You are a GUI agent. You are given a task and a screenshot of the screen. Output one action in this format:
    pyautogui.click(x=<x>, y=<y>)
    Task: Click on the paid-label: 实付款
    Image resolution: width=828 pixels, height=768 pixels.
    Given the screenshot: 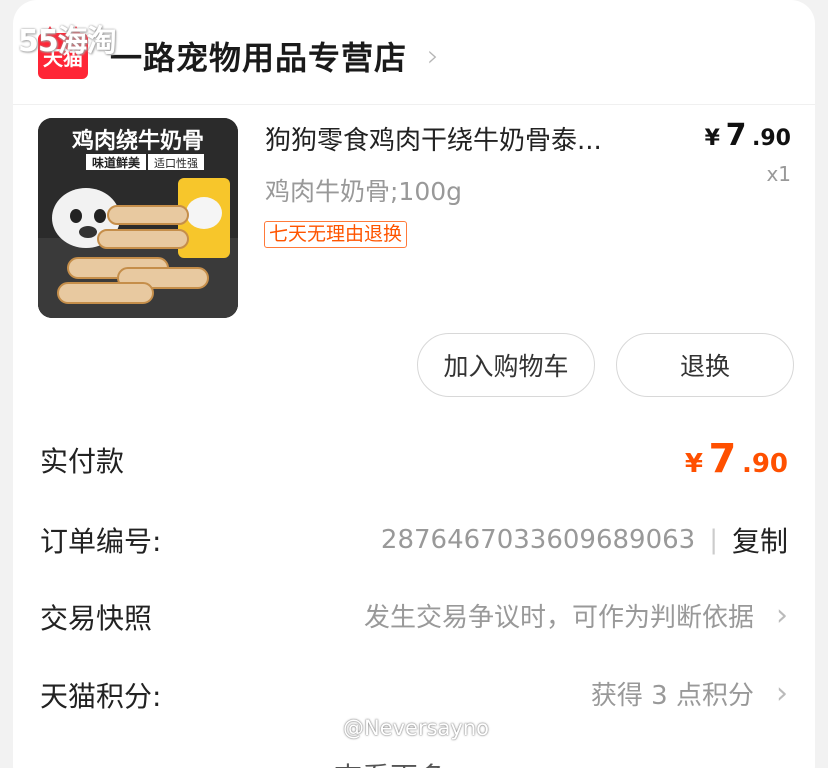 What is the action you would take?
    pyautogui.click(x=82, y=461)
    